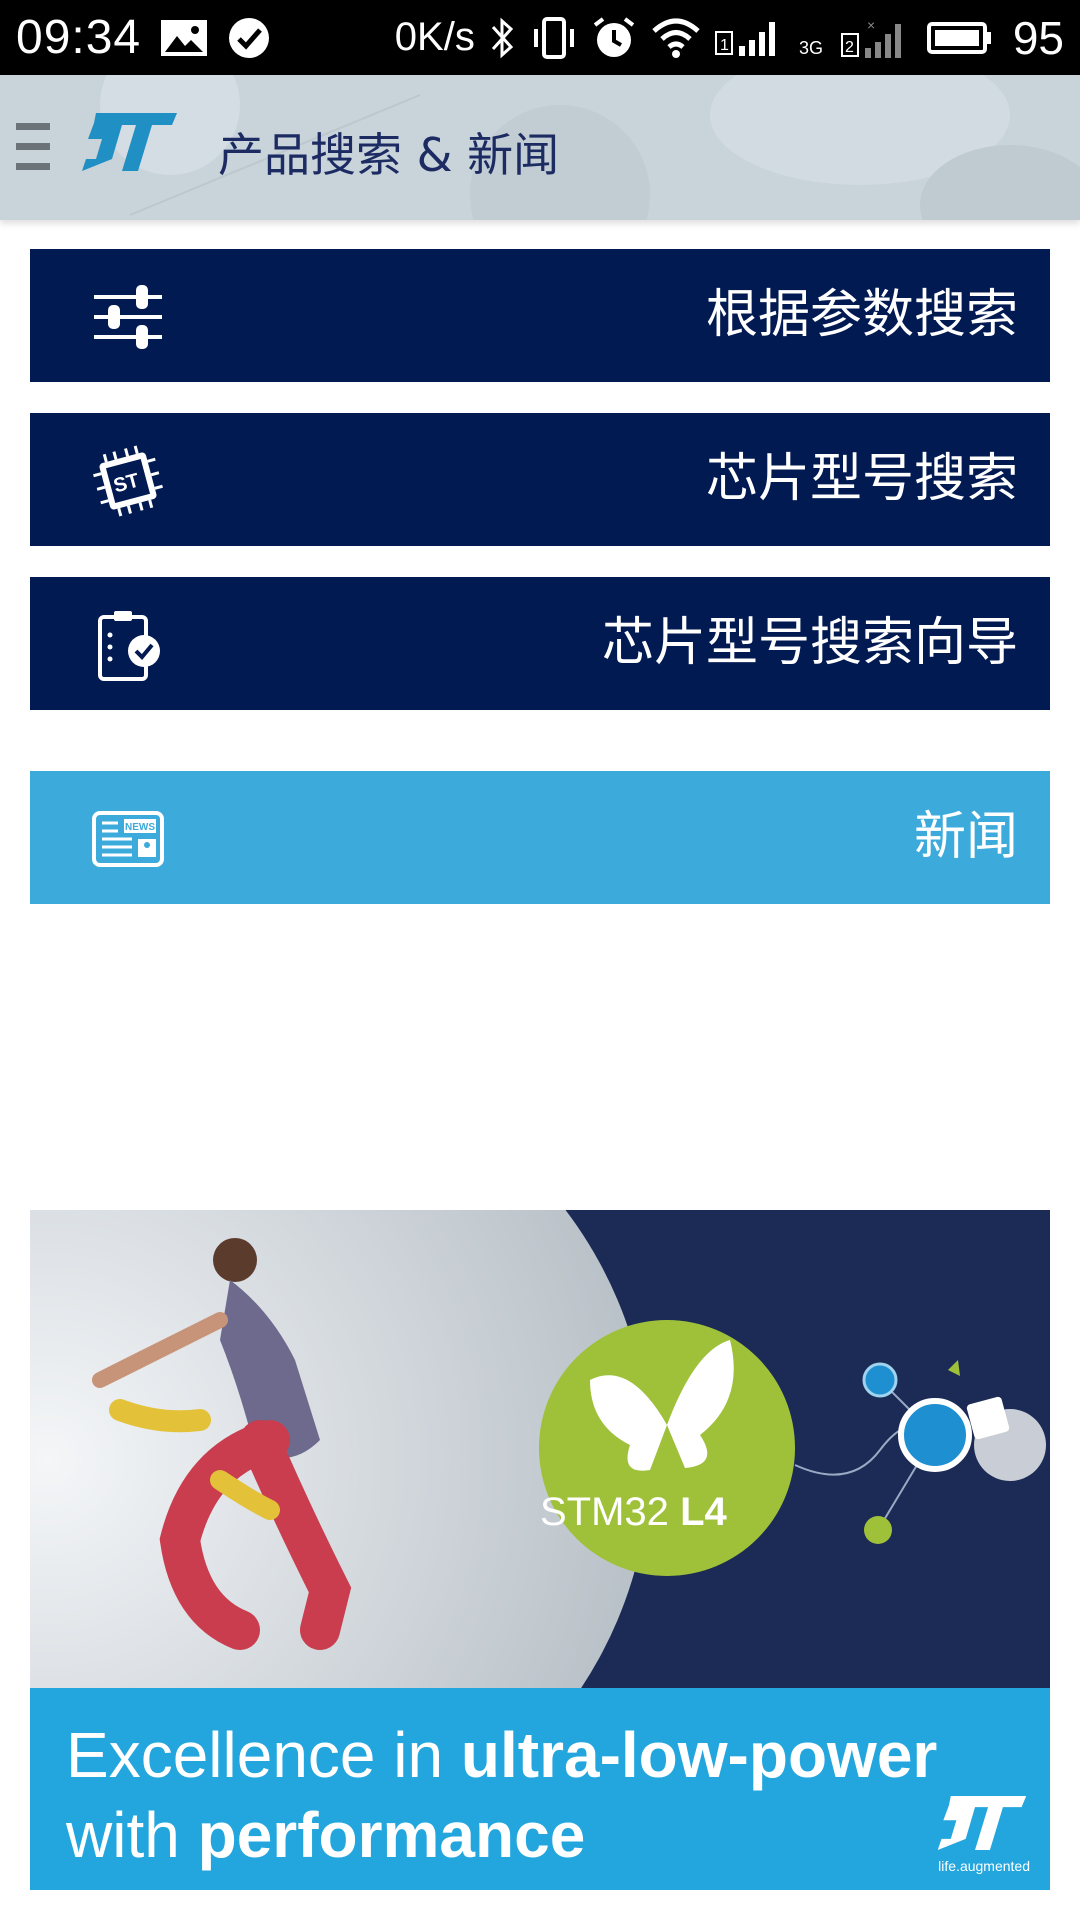 The image size is (1080, 1920). I want to click on check-circle-icon, so click(249, 38).